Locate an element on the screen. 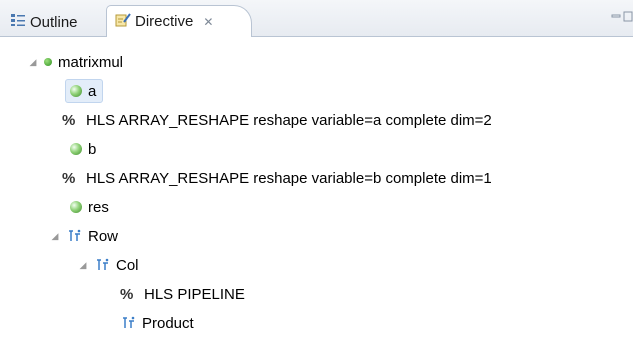 This screenshot has width=633, height=354. tree-node-matrixmul: ◢ matrixmul is located at coordinates (75, 62).